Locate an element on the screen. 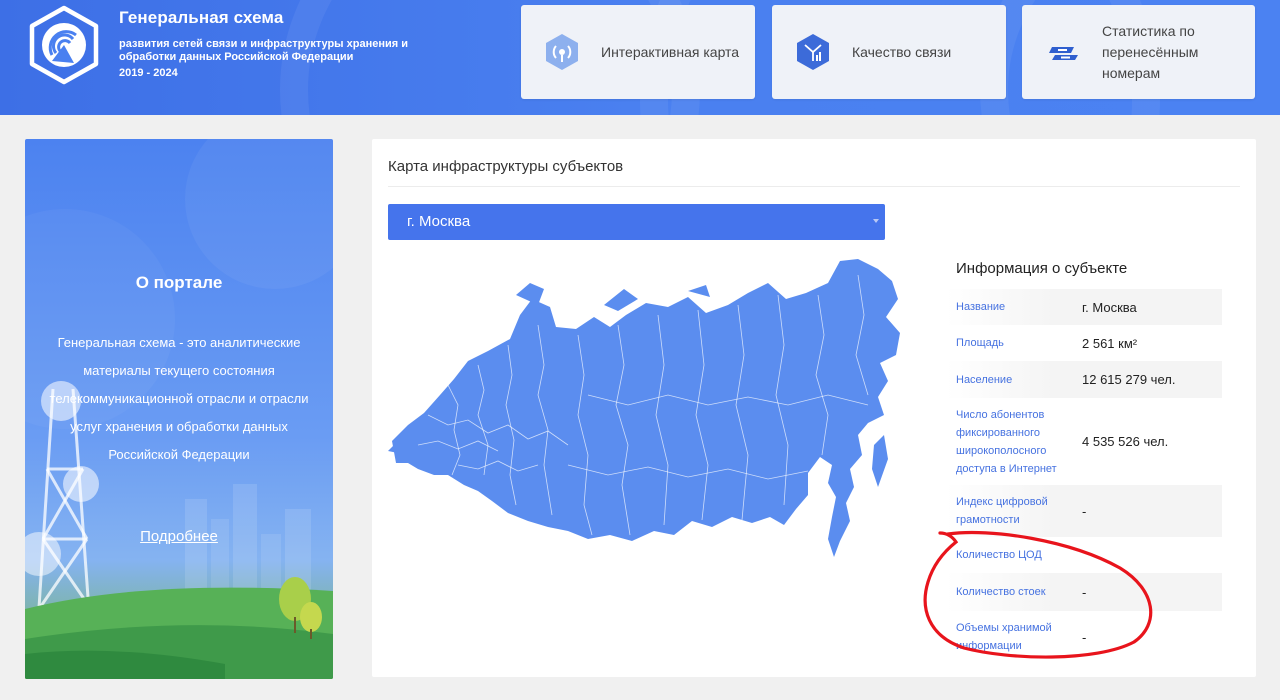 Image resolution: width=1280 pixels, height=700 pixels. info-row-digital-literacy: Индекс цифровой грамотности - is located at coordinates (1084, 511).